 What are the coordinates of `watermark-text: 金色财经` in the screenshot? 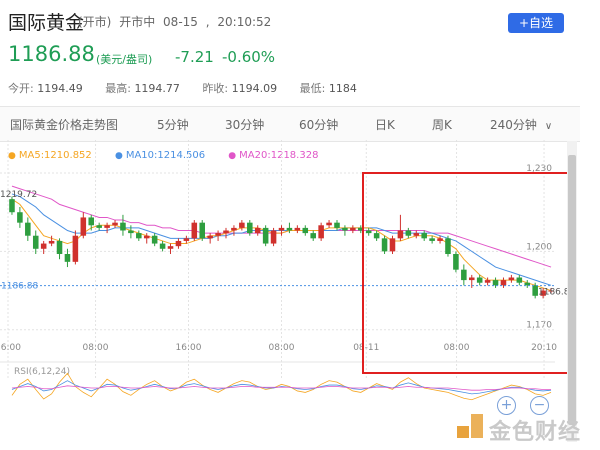 It's located at (535, 432).